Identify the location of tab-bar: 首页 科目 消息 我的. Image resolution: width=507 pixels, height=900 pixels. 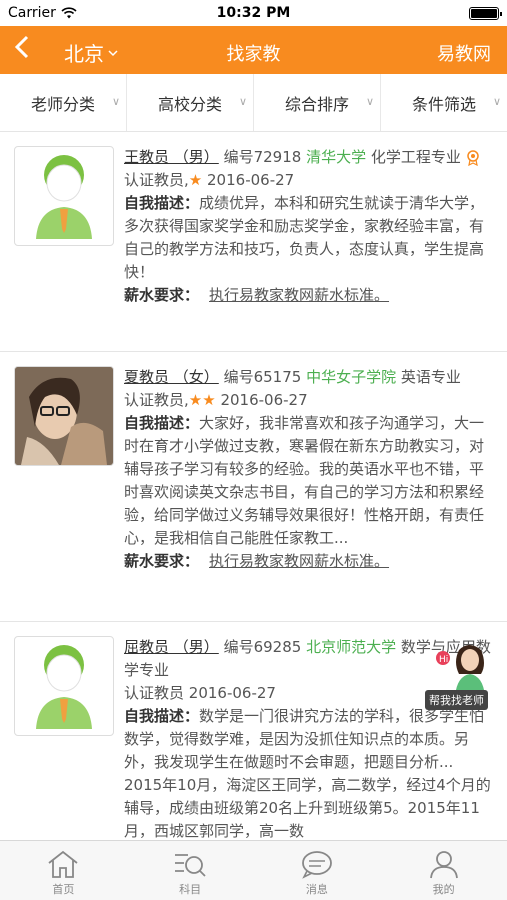
(253, 870).